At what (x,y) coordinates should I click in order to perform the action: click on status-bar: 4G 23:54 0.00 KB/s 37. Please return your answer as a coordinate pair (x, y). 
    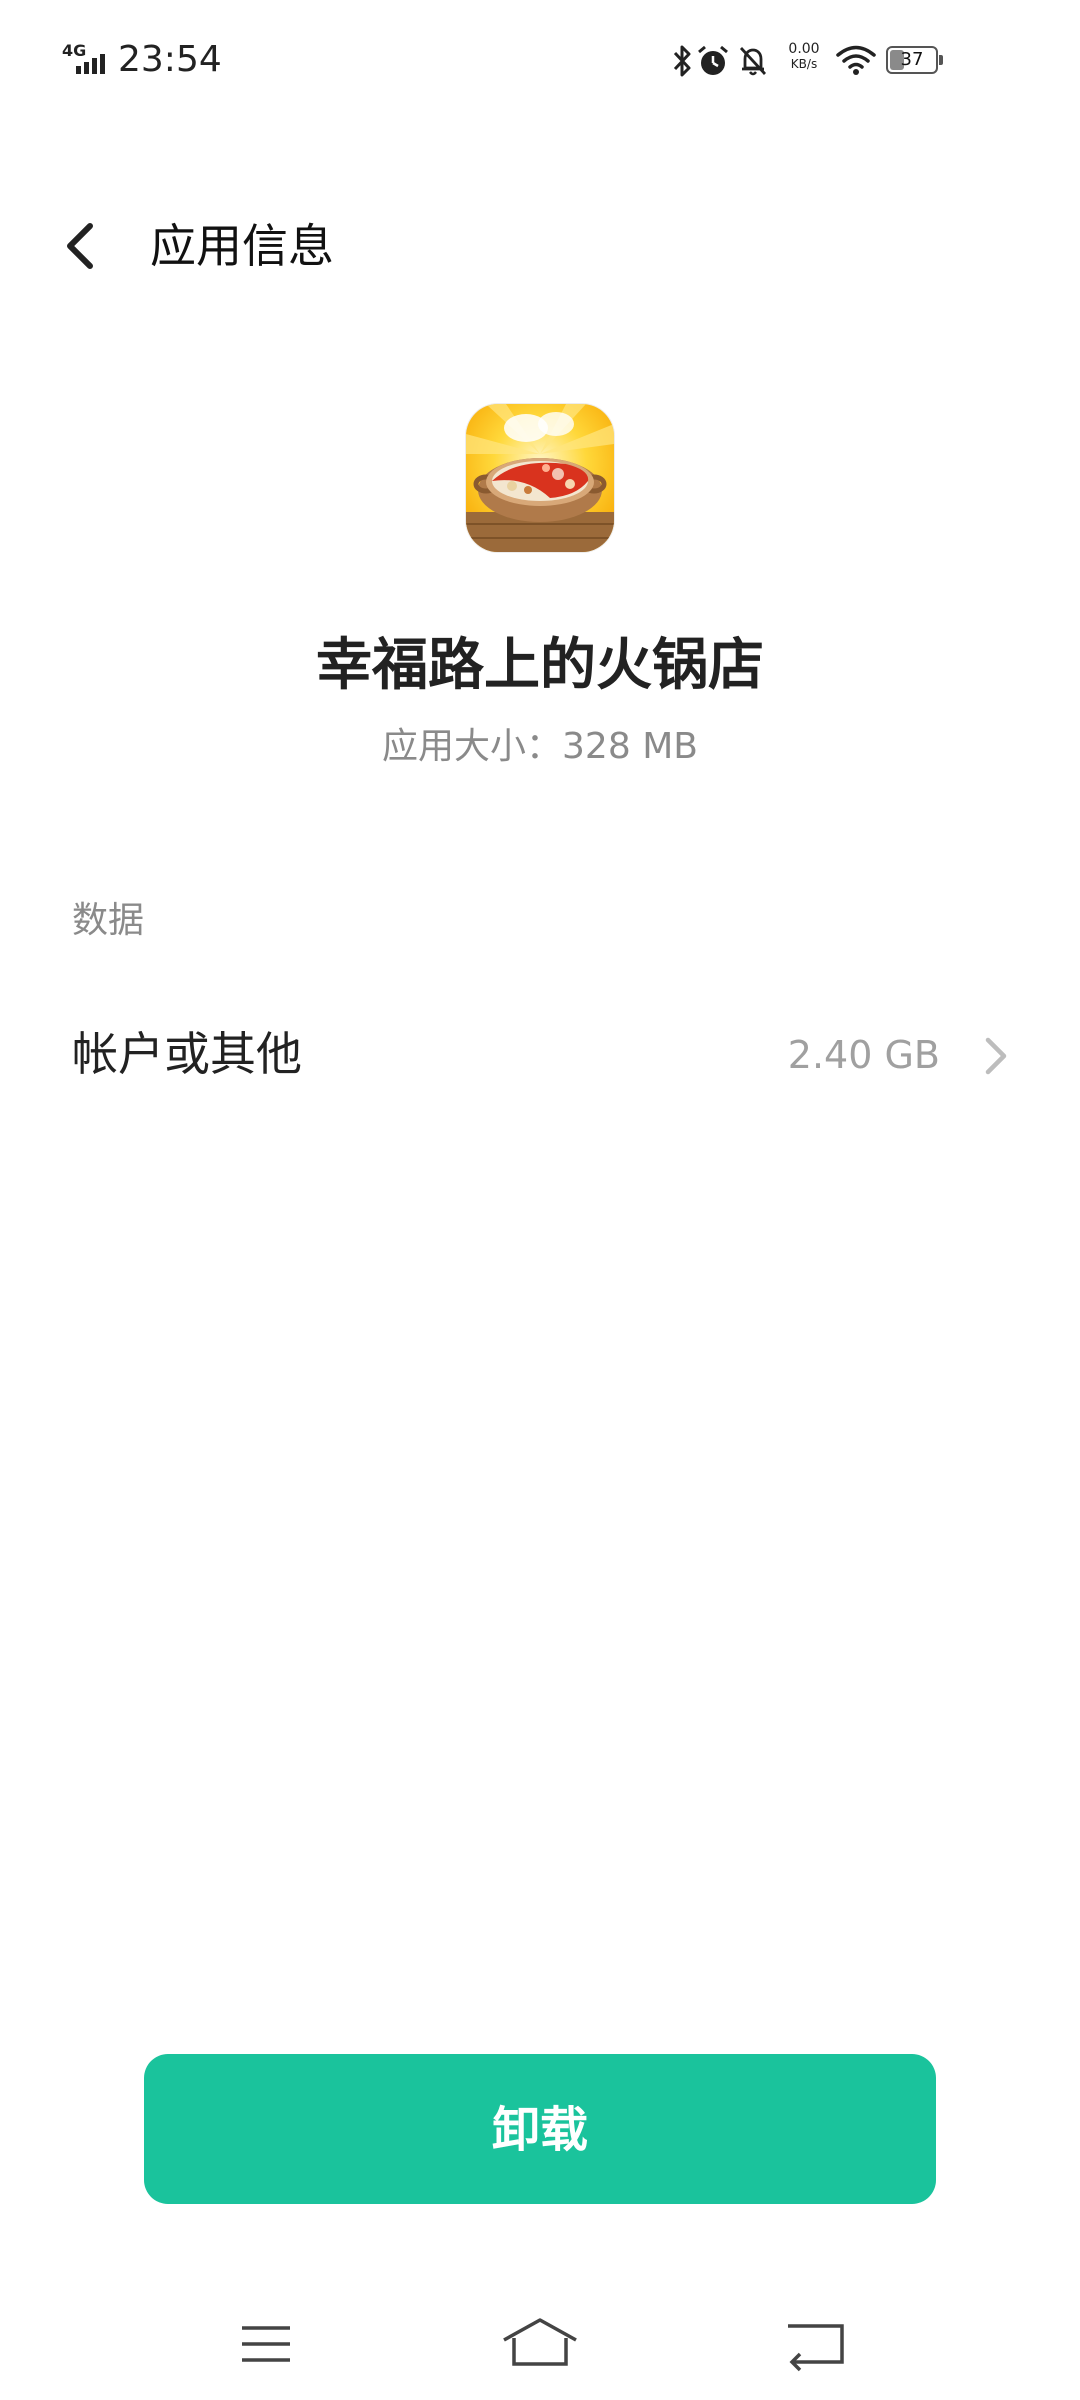
    Looking at the image, I should click on (540, 60).